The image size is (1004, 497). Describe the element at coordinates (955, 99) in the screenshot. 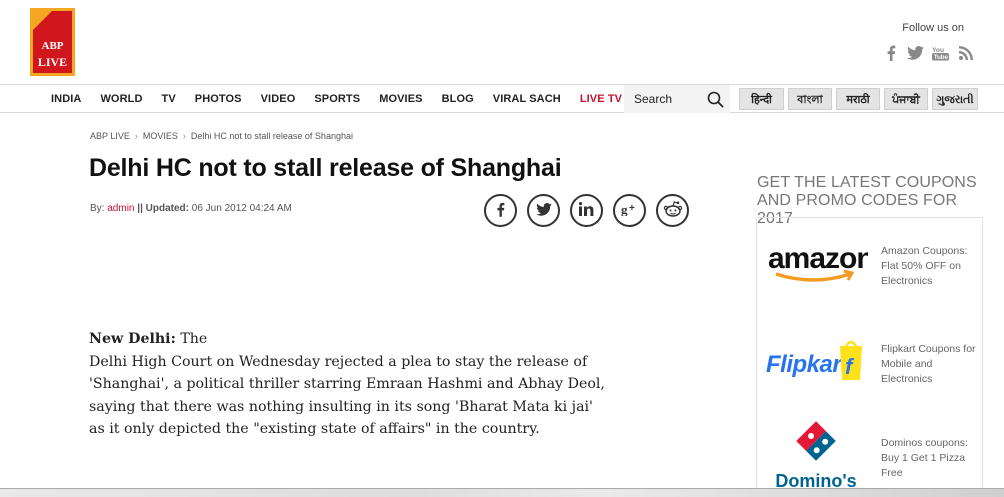

I see `lang-gujarati: ગુજરાતી` at that location.